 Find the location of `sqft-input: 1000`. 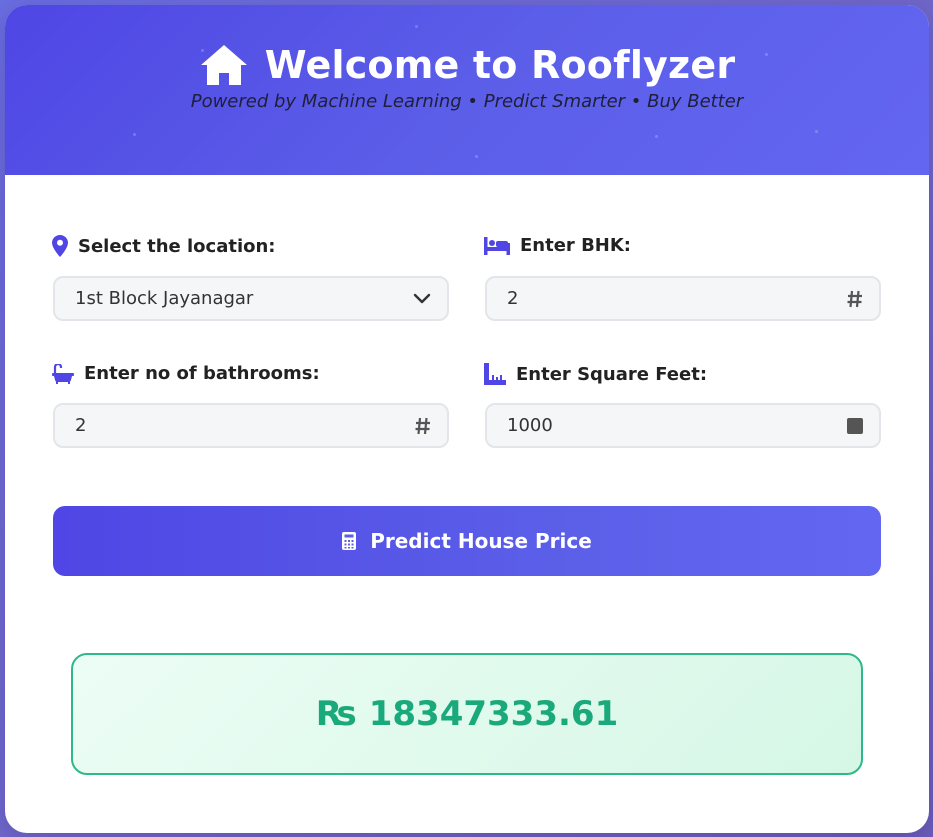

sqft-input: 1000 is located at coordinates (683, 425).